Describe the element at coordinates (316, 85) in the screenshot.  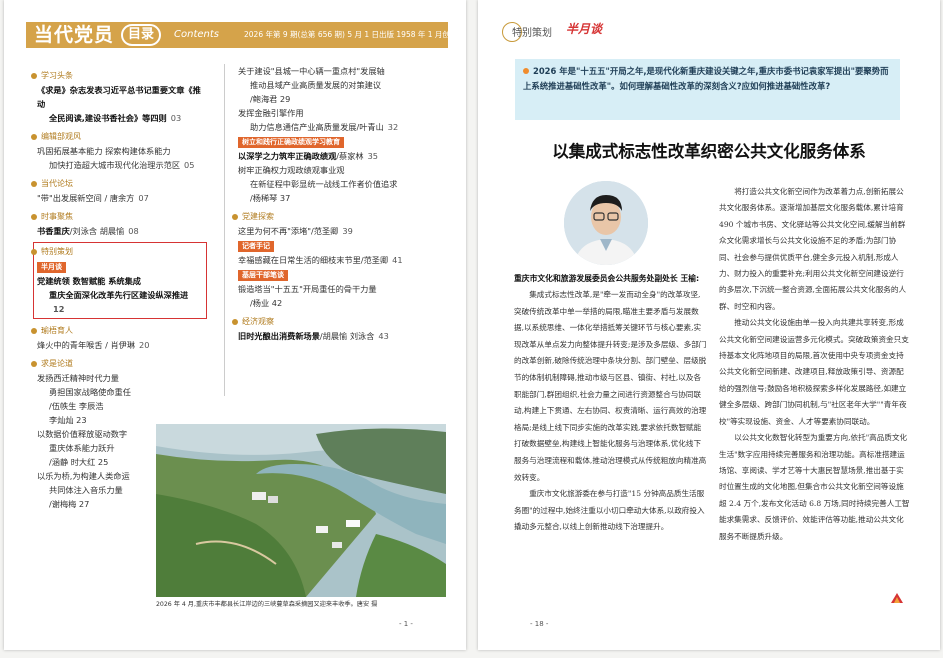
I see `toc-entry-title: 推动县域产业高质量发展的对策建议` at that location.